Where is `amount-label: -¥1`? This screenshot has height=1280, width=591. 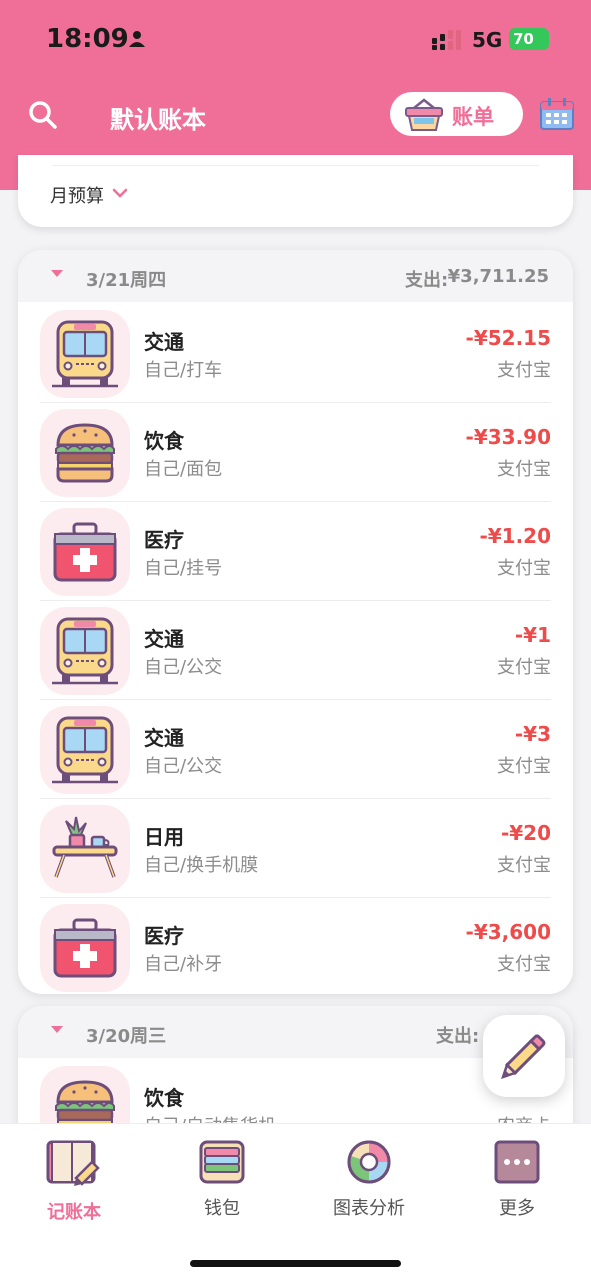 amount-label: -¥1 is located at coordinates (532, 635).